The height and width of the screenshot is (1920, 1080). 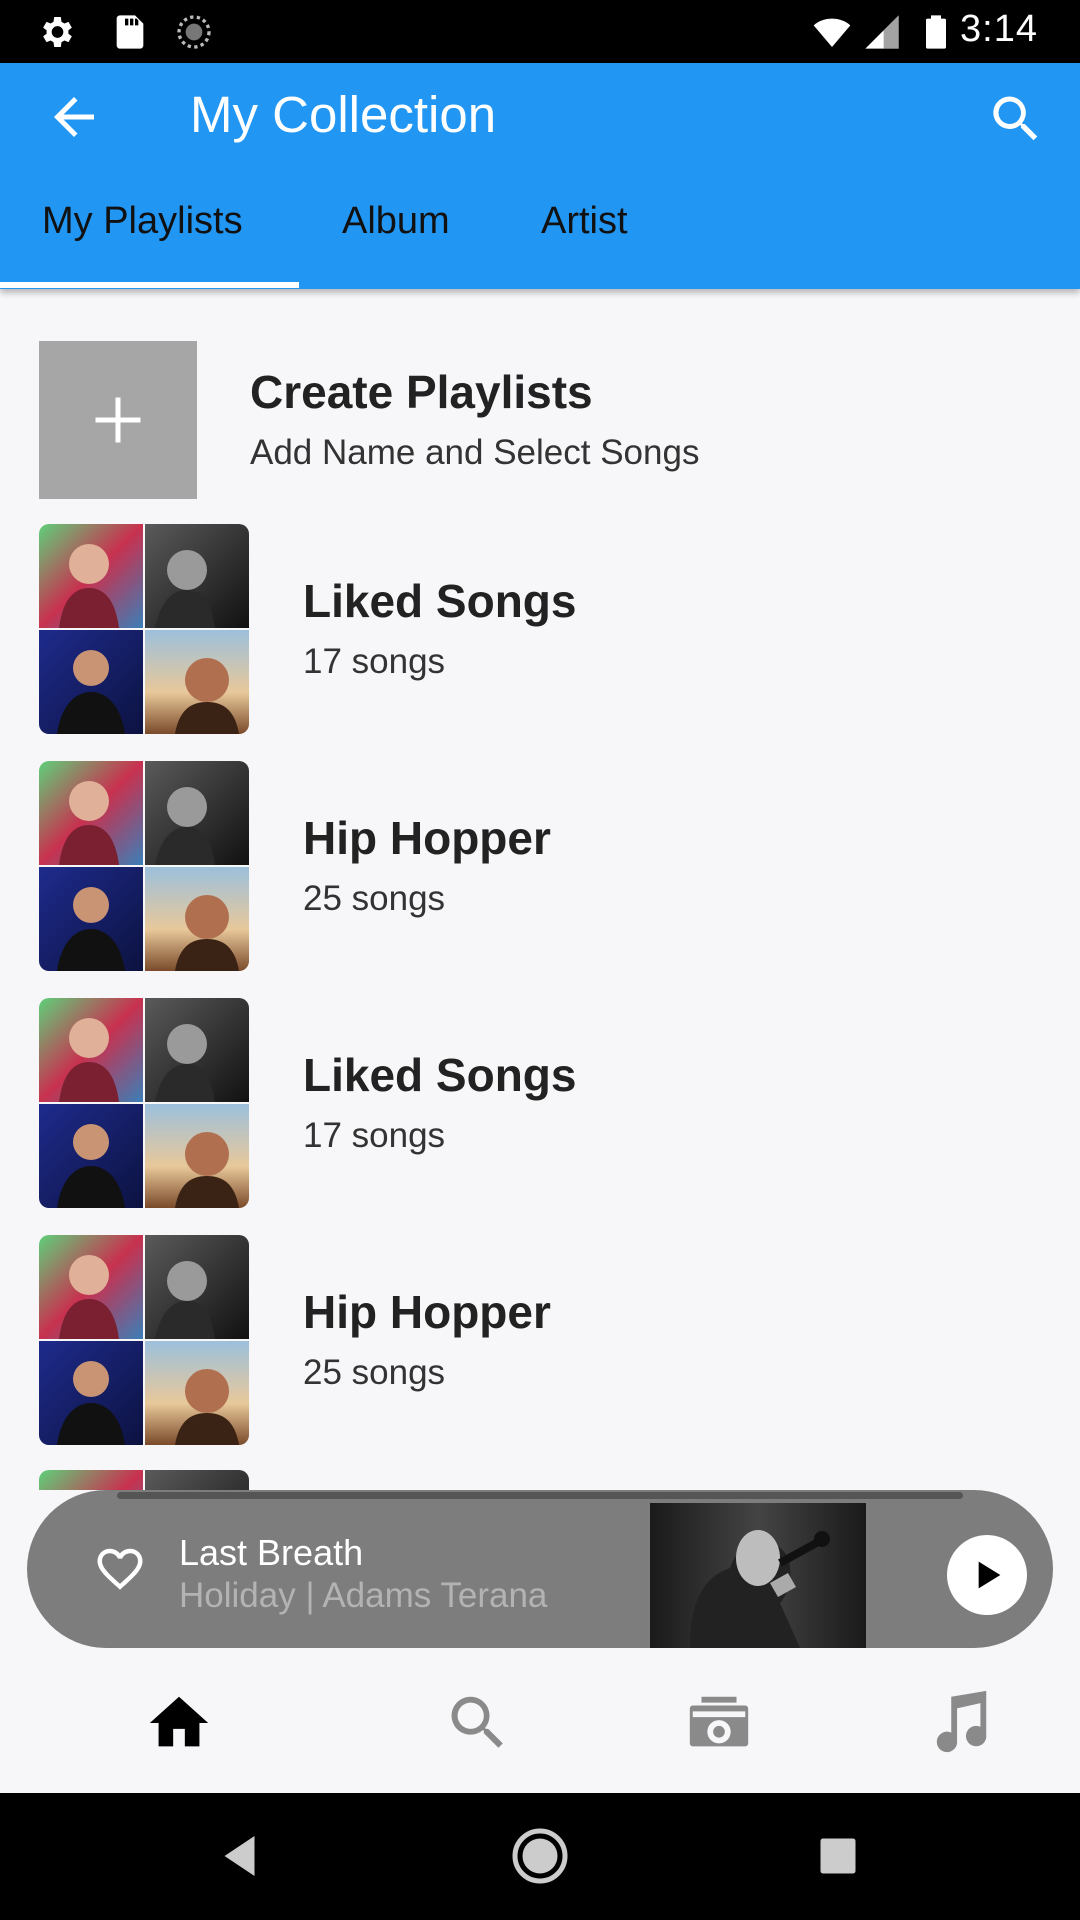 I want to click on system-navigation-bar, so click(x=540, y=1856).